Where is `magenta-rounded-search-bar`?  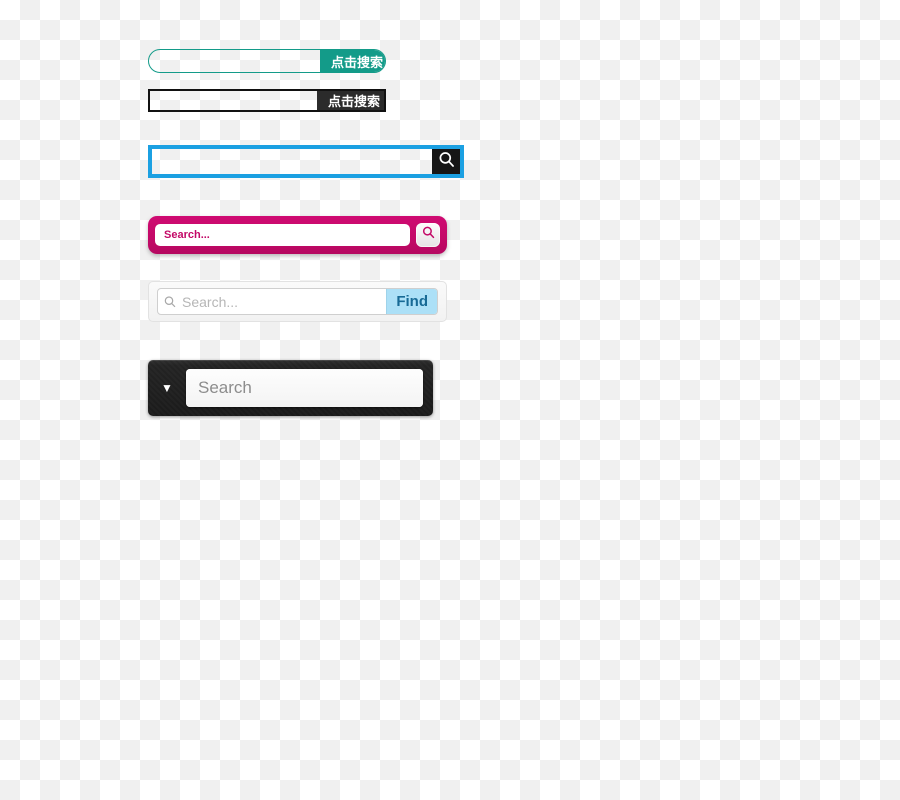
magenta-rounded-search-bar is located at coordinates (297, 235).